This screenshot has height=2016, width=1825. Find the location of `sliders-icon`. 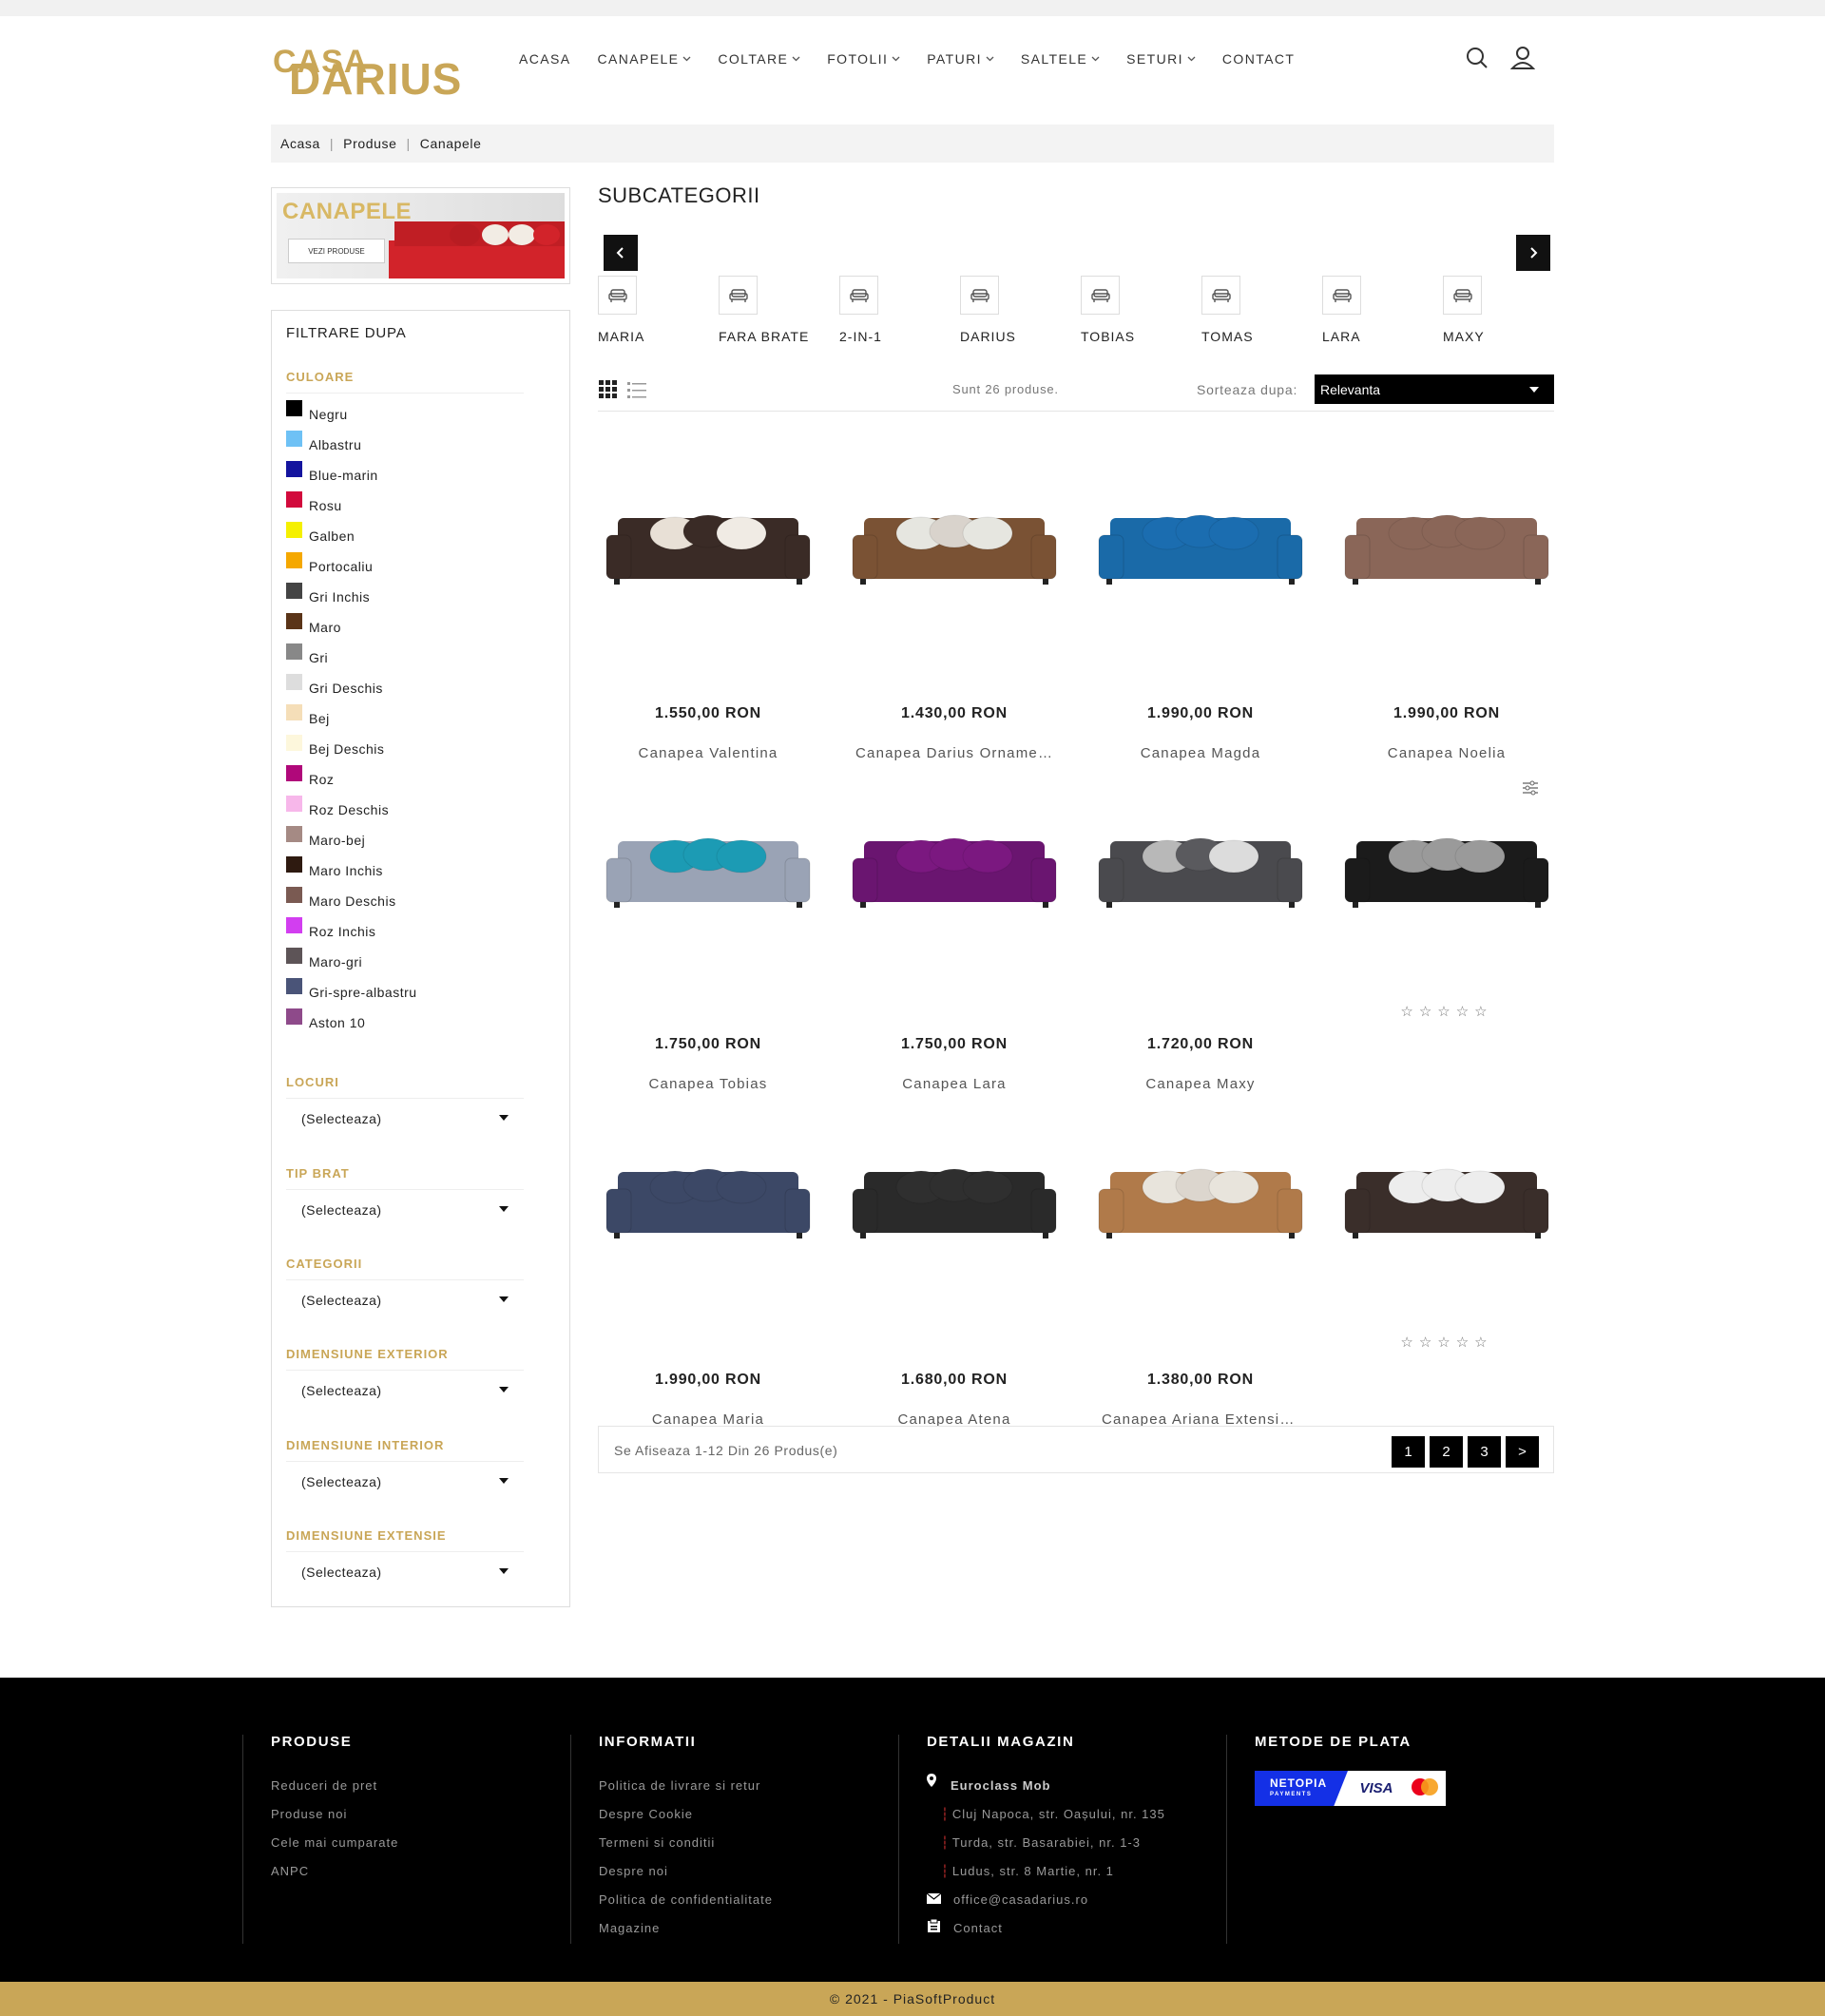

sliders-icon is located at coordinates (1530, 787).